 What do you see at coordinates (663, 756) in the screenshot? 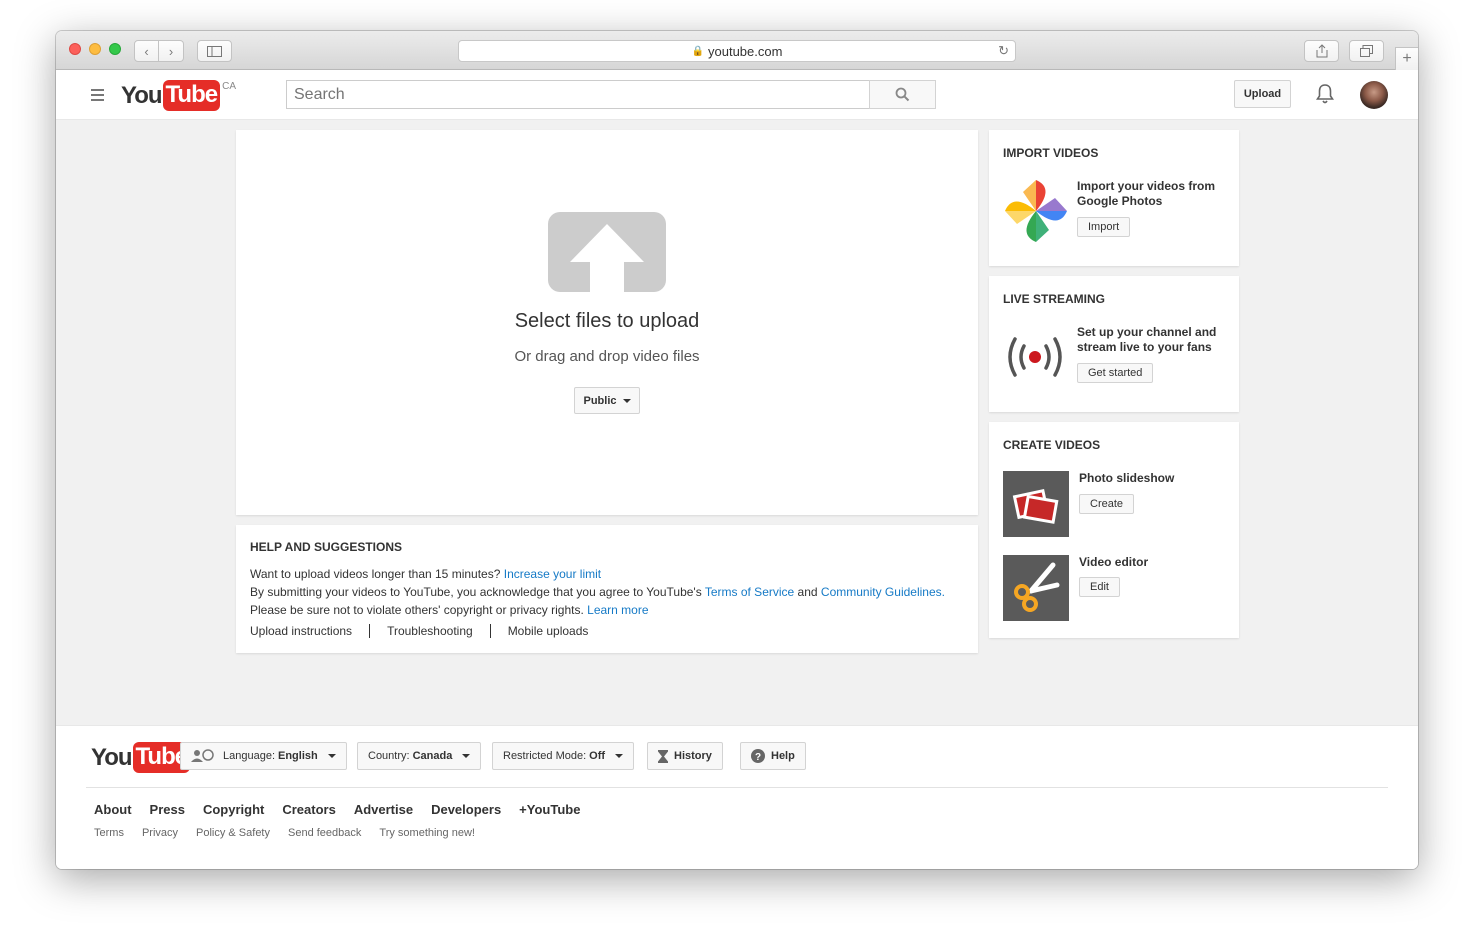
I see `hourglass-icon` at bounding box center [663, 756].